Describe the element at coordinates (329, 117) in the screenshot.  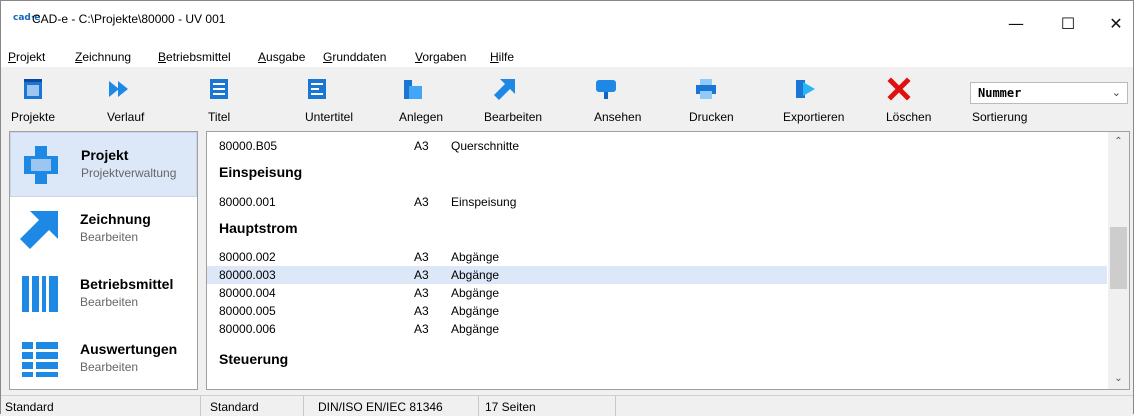
I see `untertitel-label: Untertitel` at that location.